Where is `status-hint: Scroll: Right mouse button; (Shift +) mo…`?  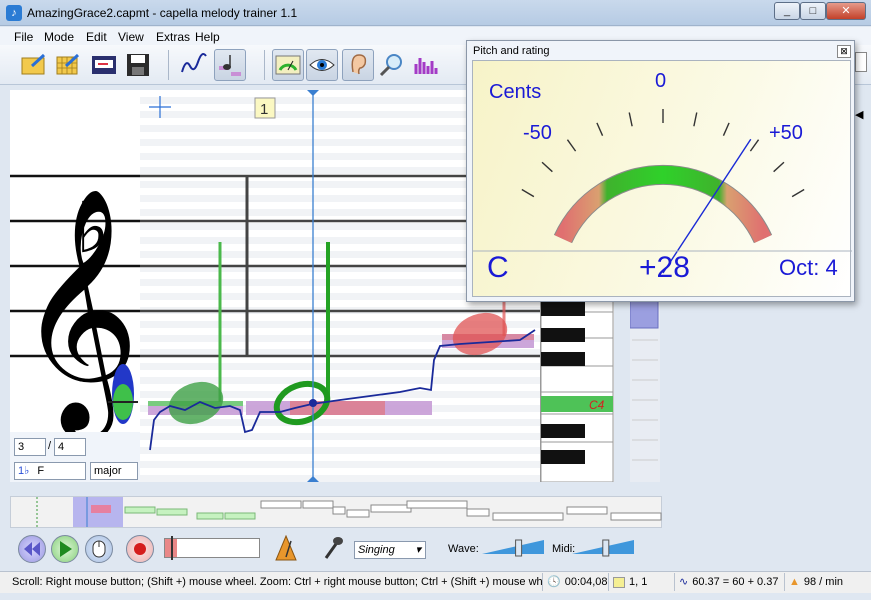 status-hint: Scroll: Right mouse button; (Shift +) mo… is located at coordinates (277, 582).